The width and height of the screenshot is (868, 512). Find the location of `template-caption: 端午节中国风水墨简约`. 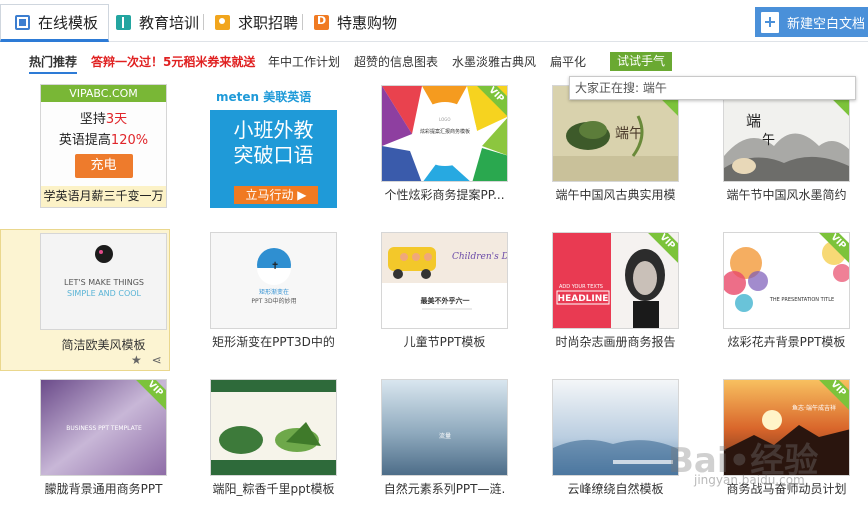

template-caption: 端午节中国风水墨简约 is located at coordinates (786, 195).